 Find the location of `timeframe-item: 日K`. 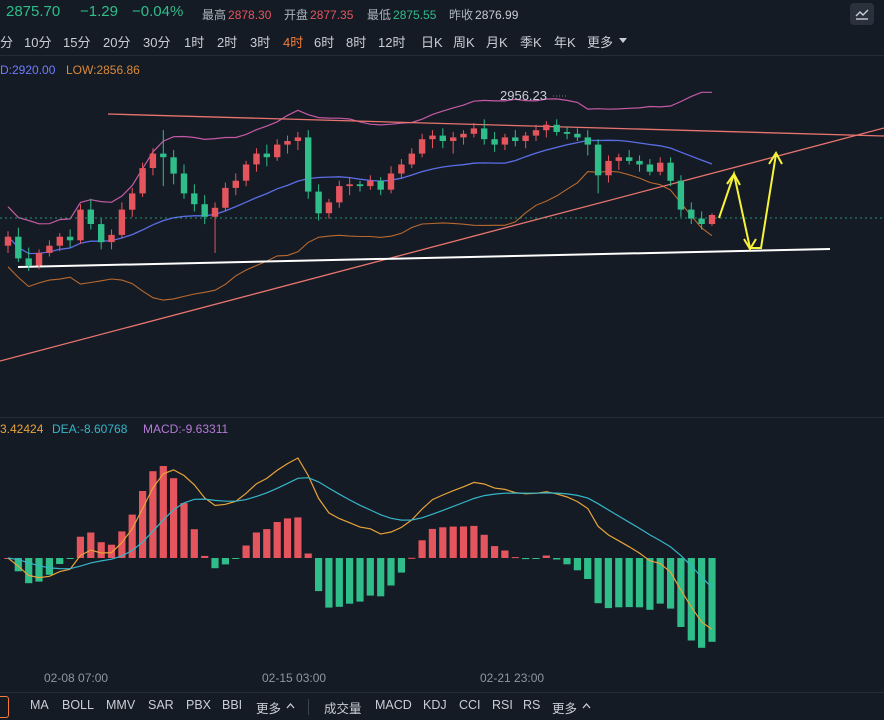

timeframe-item: 日K is located at coordinates (432, 41).